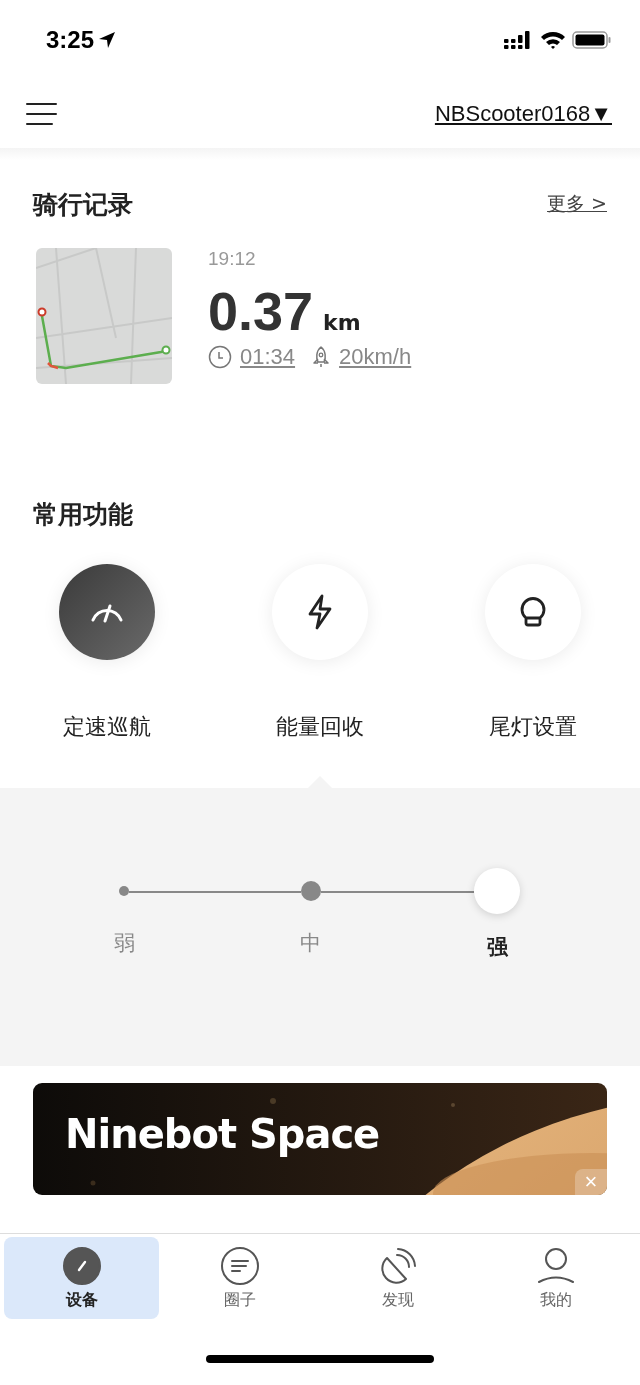 The width and height of the screenshot is (640, 1385). What do you see at coordinates (239, 1265) in the screenshot?
I see `message-icon` at bounding box center [239, 1265].